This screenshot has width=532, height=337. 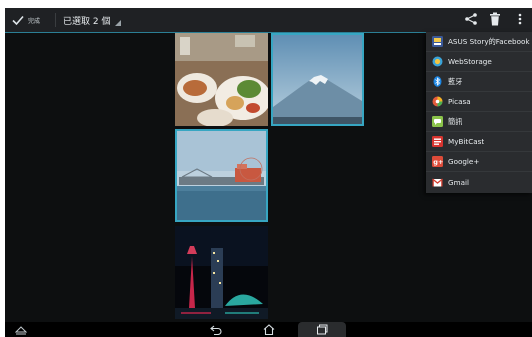 What do you see at coordinates (221, 175) in the screenshot?
I see `photo-thumbnail-harbor` at bounding box center [221, 175].